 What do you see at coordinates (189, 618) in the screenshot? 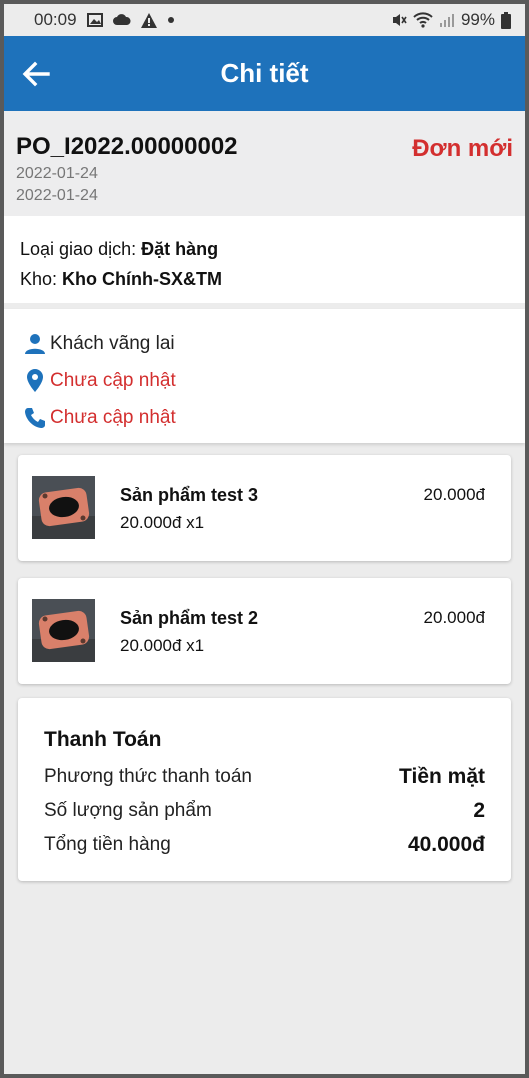
I see `product-name: Sản phẩm test 2` at bounding box center [189, 618].